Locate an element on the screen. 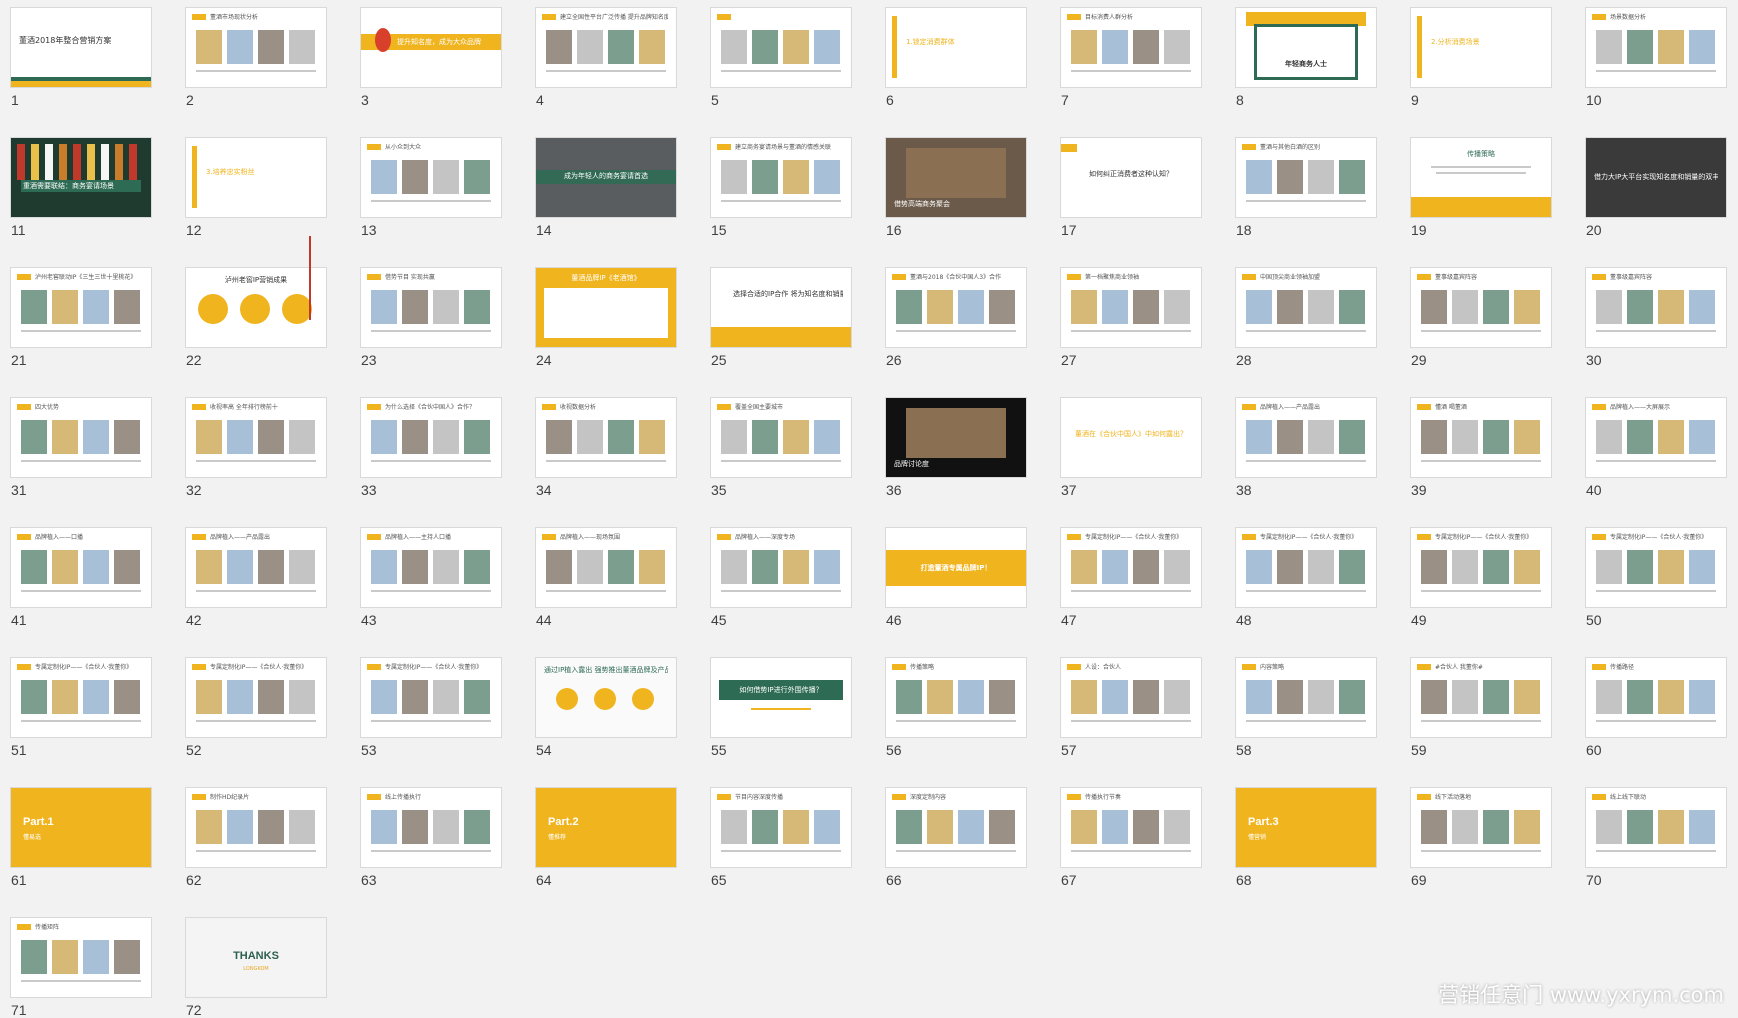  slide-thumbnail: 品牌植入——口播 41 is located at coordinates (81, 578).